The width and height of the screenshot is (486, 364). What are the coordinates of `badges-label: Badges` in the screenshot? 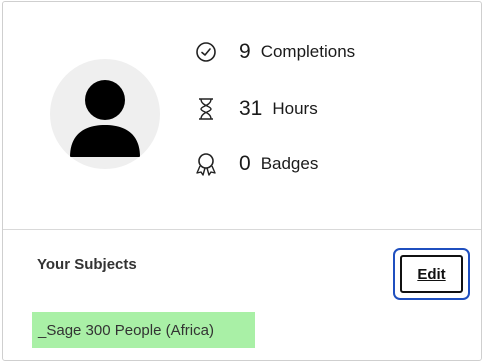 It's located at (289, 163).